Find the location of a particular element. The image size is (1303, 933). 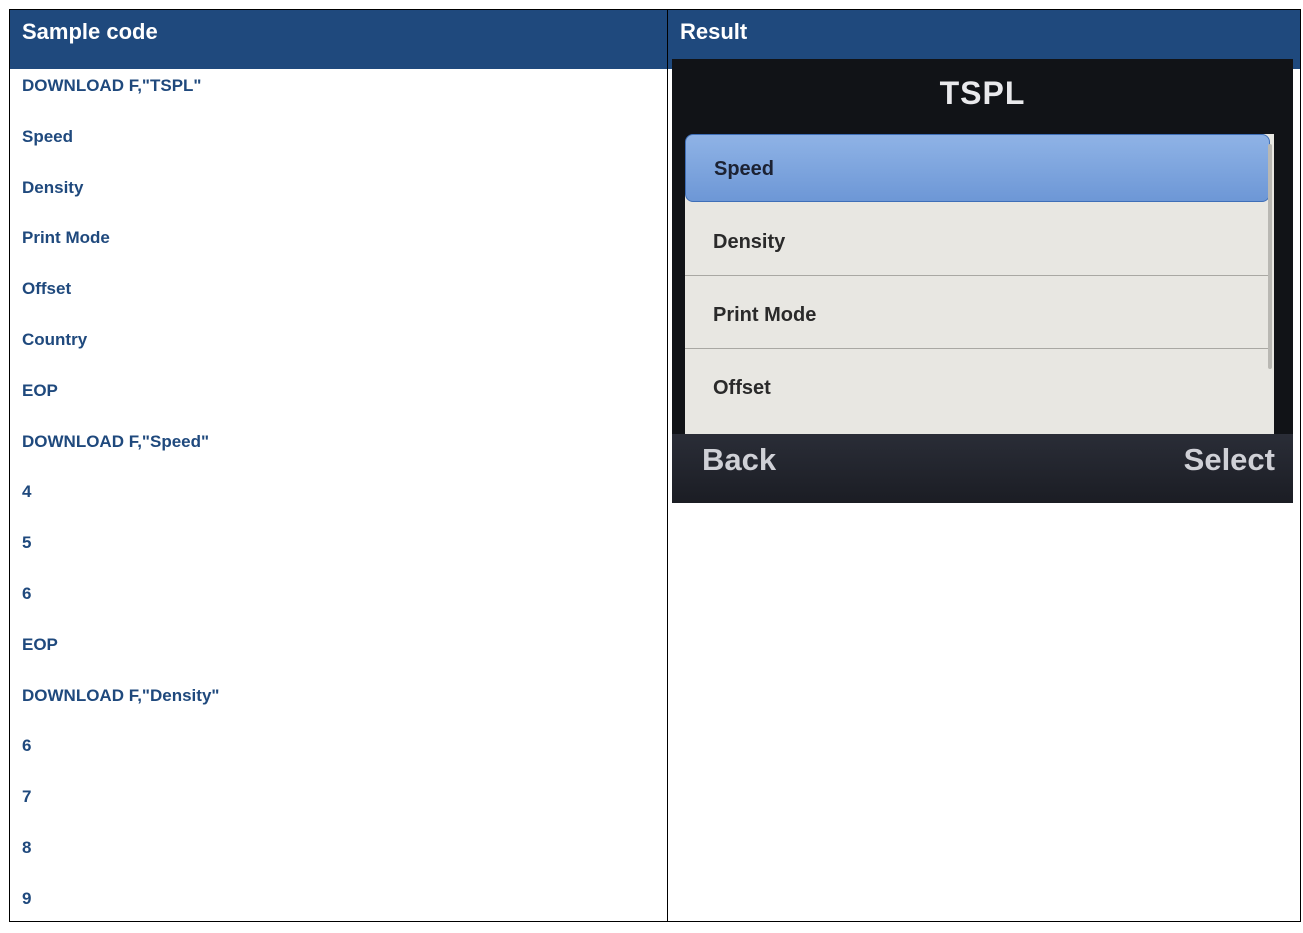

menu-item-print-mode: Print Mode is located at coordinates (977, 315).